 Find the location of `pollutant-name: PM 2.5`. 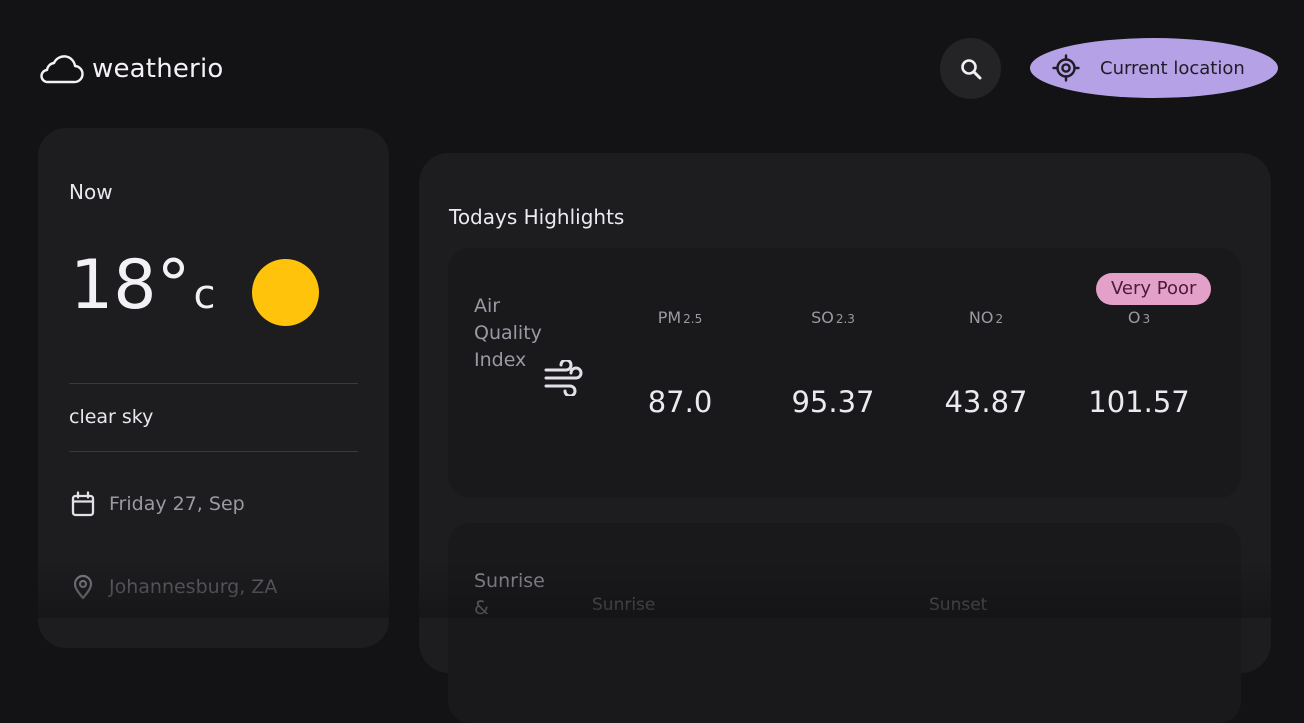

pollutant-name: PM 2.5 is located at coordinates (680, 317).